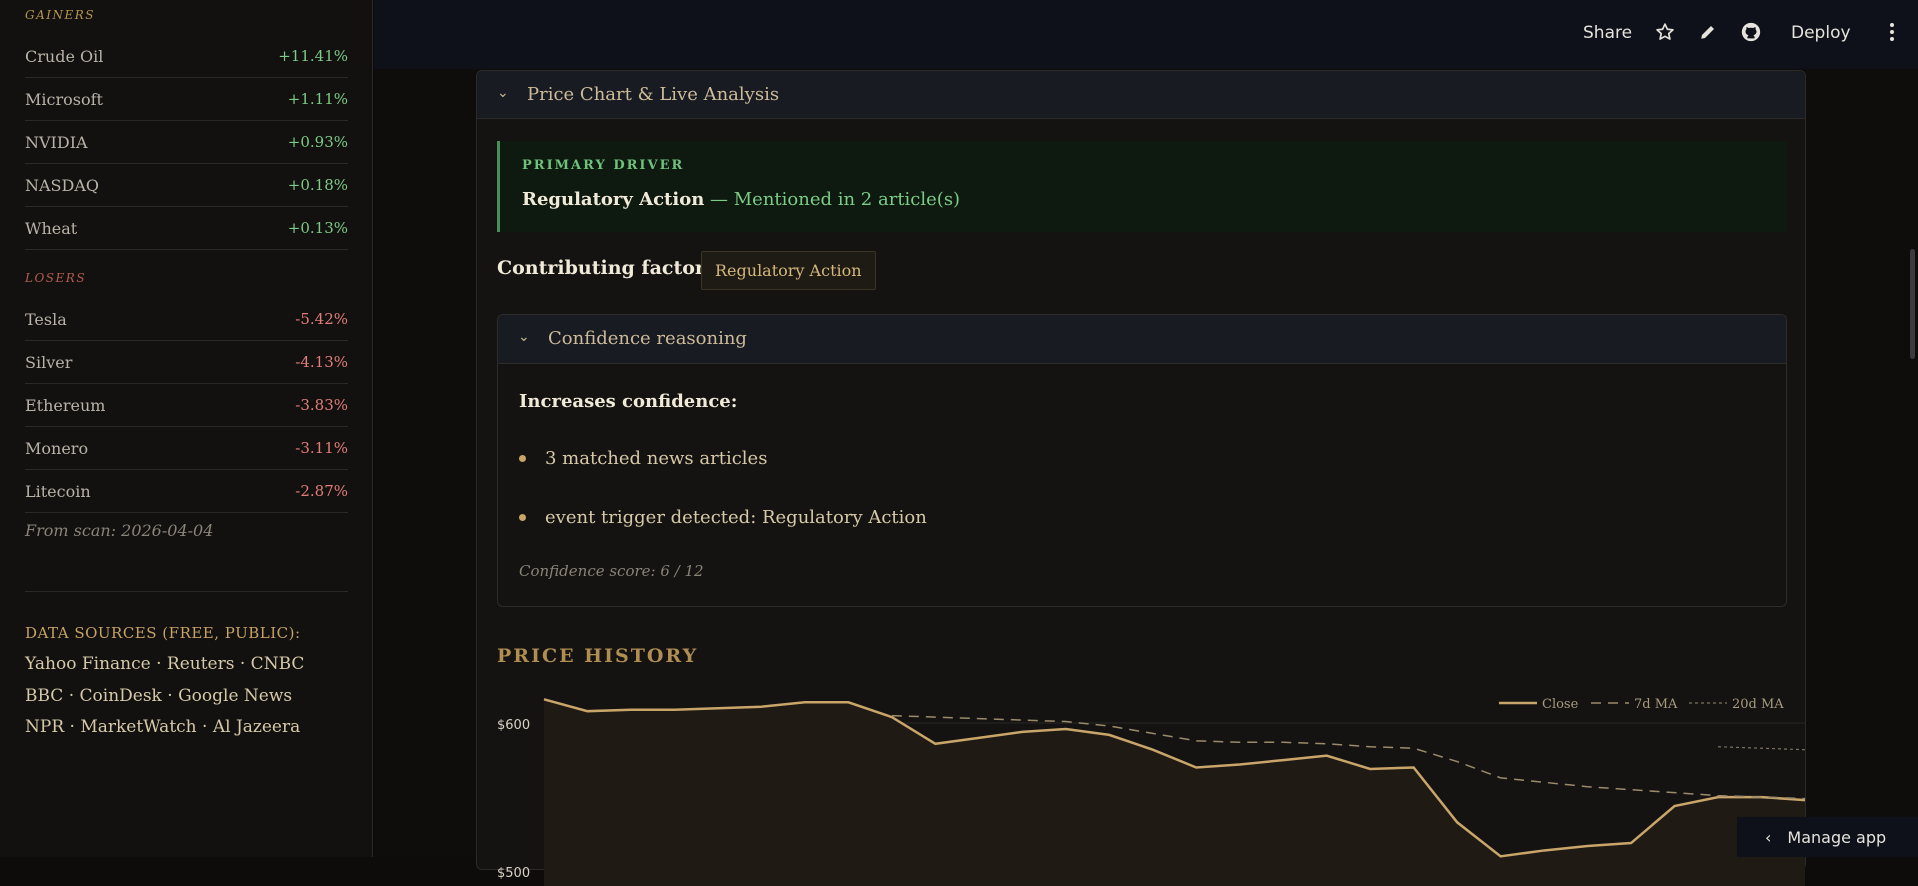 The height and width of the screenshot is (886, 1918). Describe the element at coordinates (610, 268) in the screenshot. I see `contributing-factors-label: Contributing factors:` at that location.